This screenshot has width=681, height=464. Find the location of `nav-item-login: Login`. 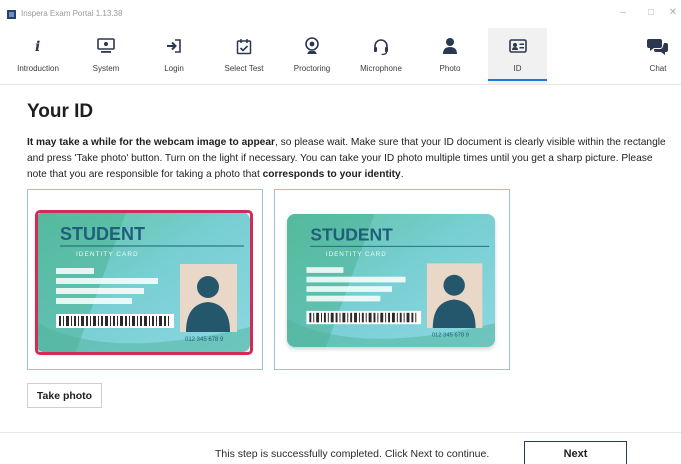

nav-item-login: Login is located at coordinates (174, 56).